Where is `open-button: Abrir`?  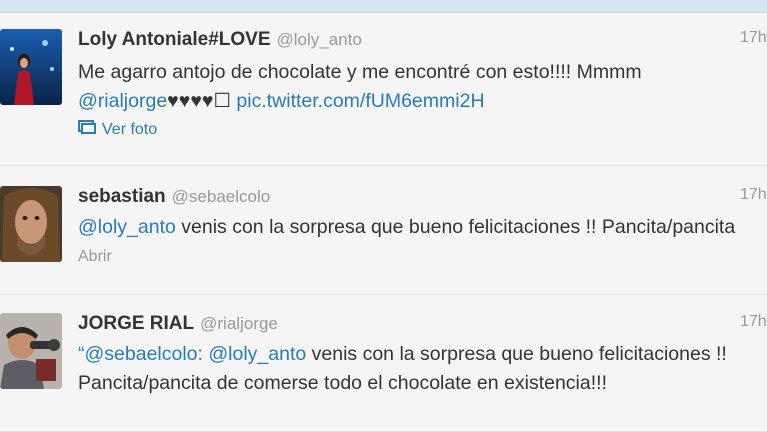 open-button: Abrir is located at coordinates (95, 257).